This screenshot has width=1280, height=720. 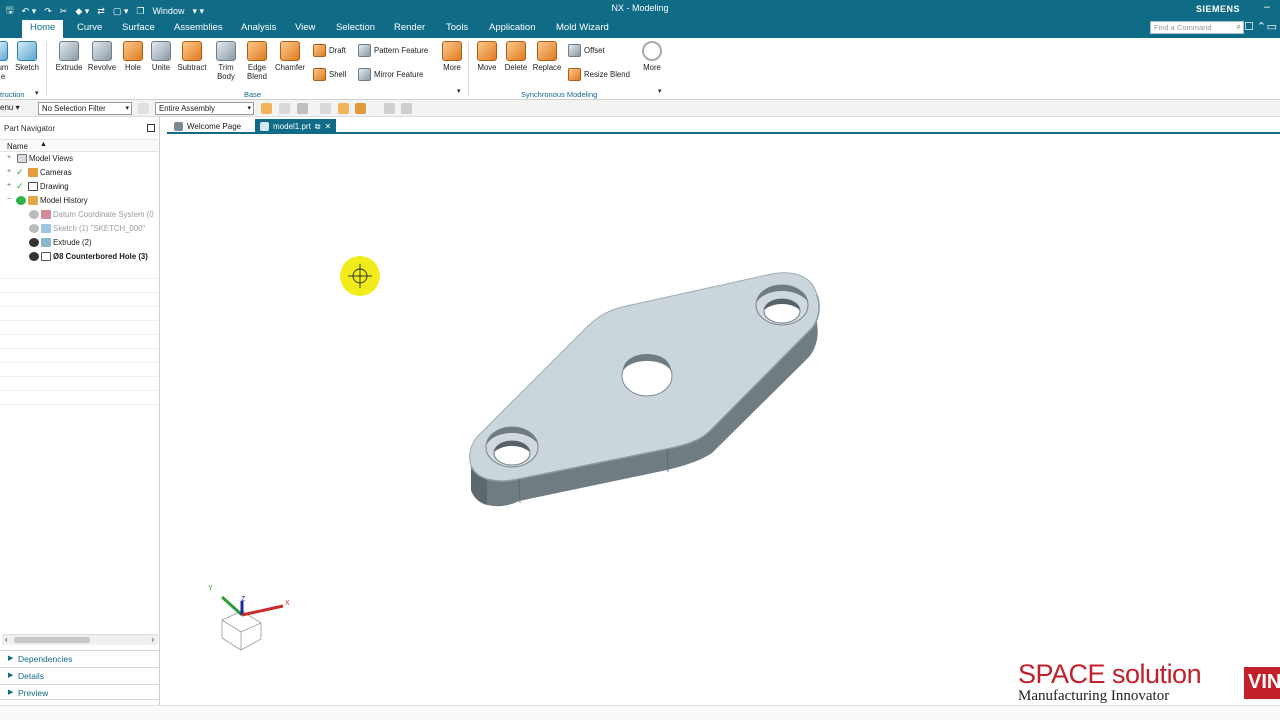 I want to click on tab-selection: Selection, so click(x=355, y=27).